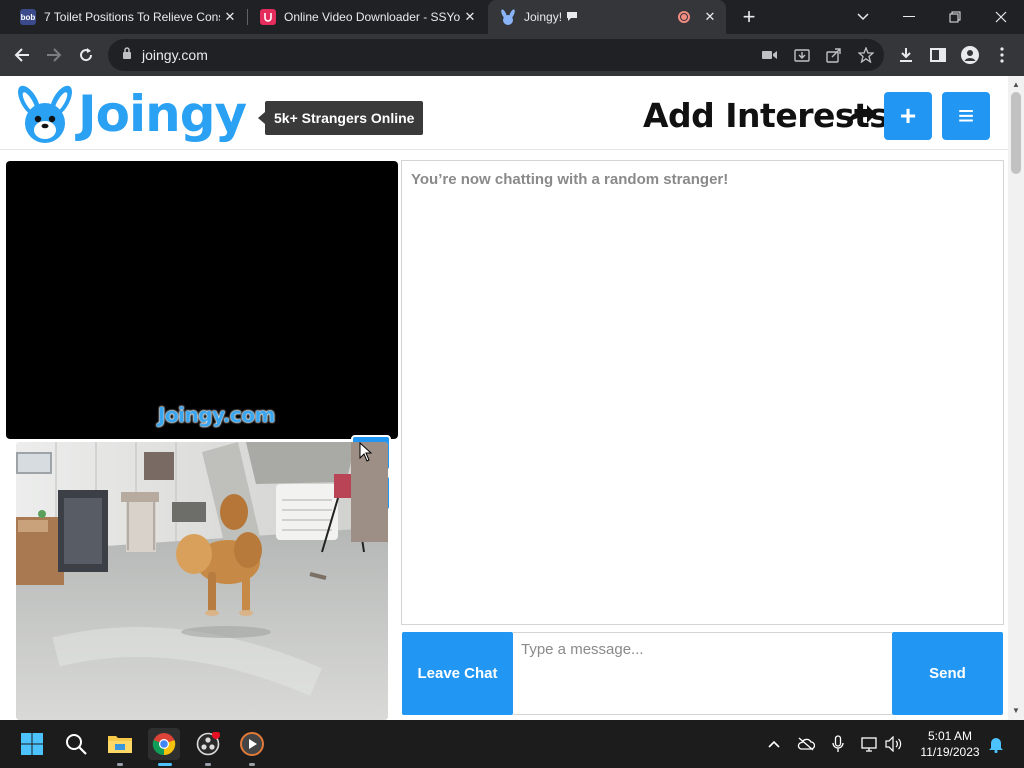 The image size is (1024, 768). I want to click on more-menu-icon, so click(1002, 55).